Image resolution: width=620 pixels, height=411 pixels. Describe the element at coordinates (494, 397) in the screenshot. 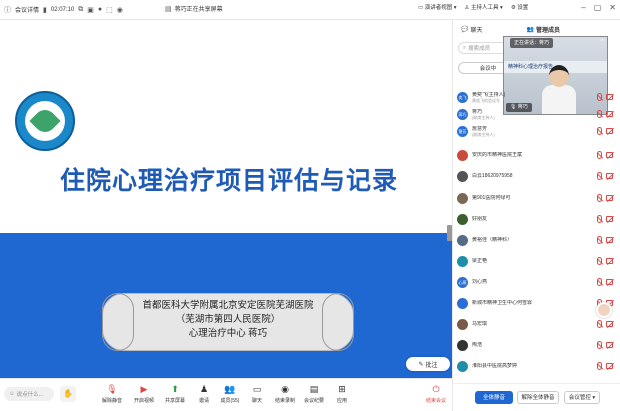

I see `mute-all-button: 全体静音` at that location.